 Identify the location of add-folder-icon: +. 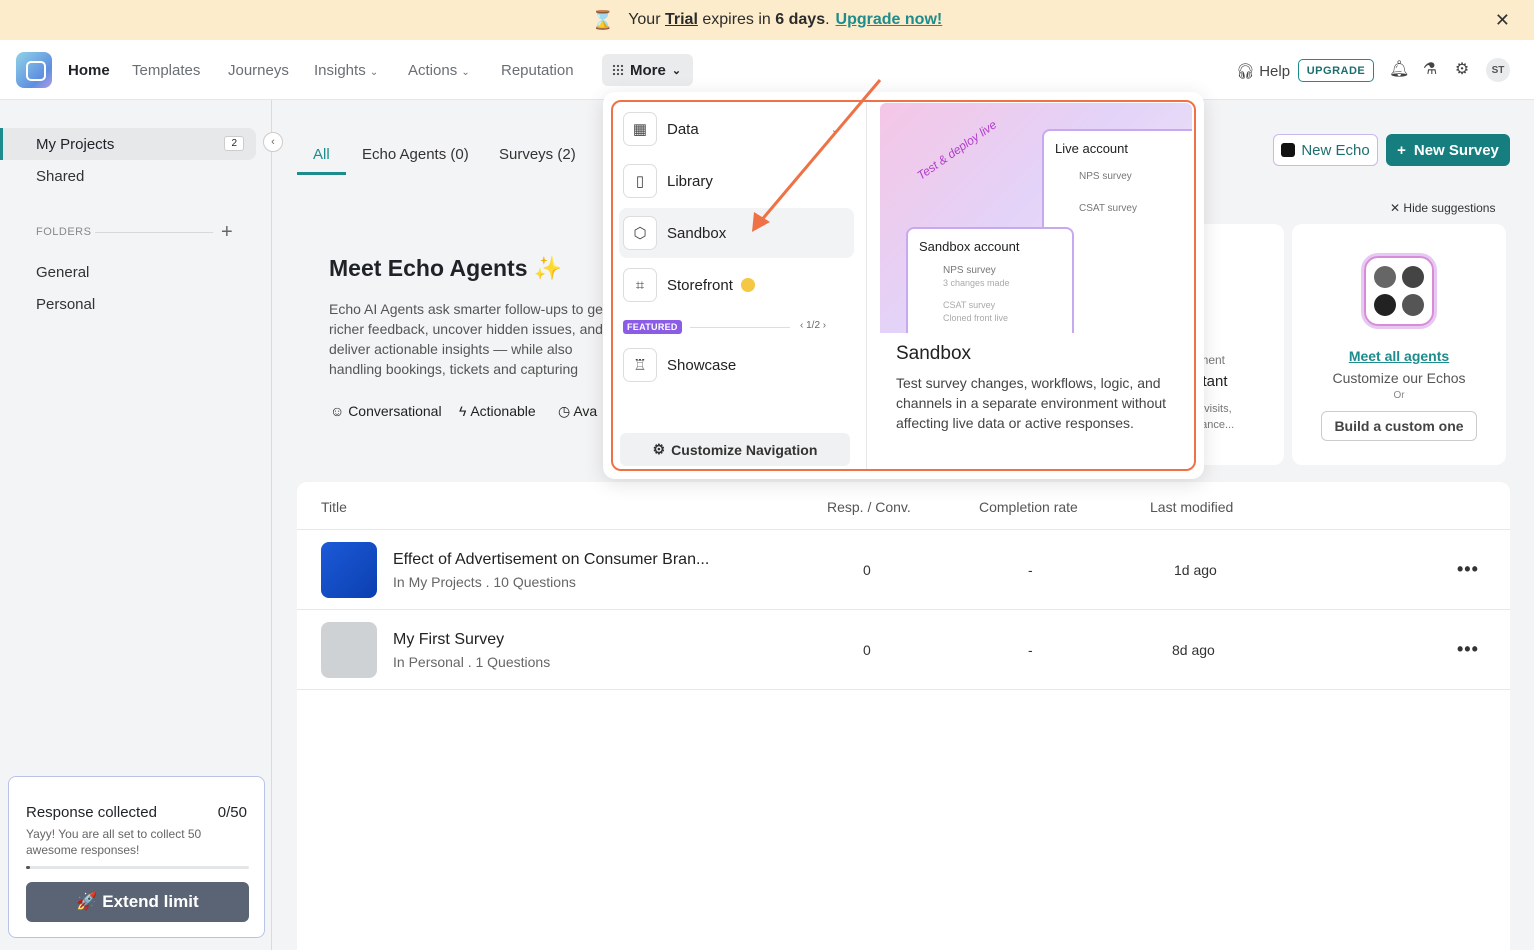
(227, 232).